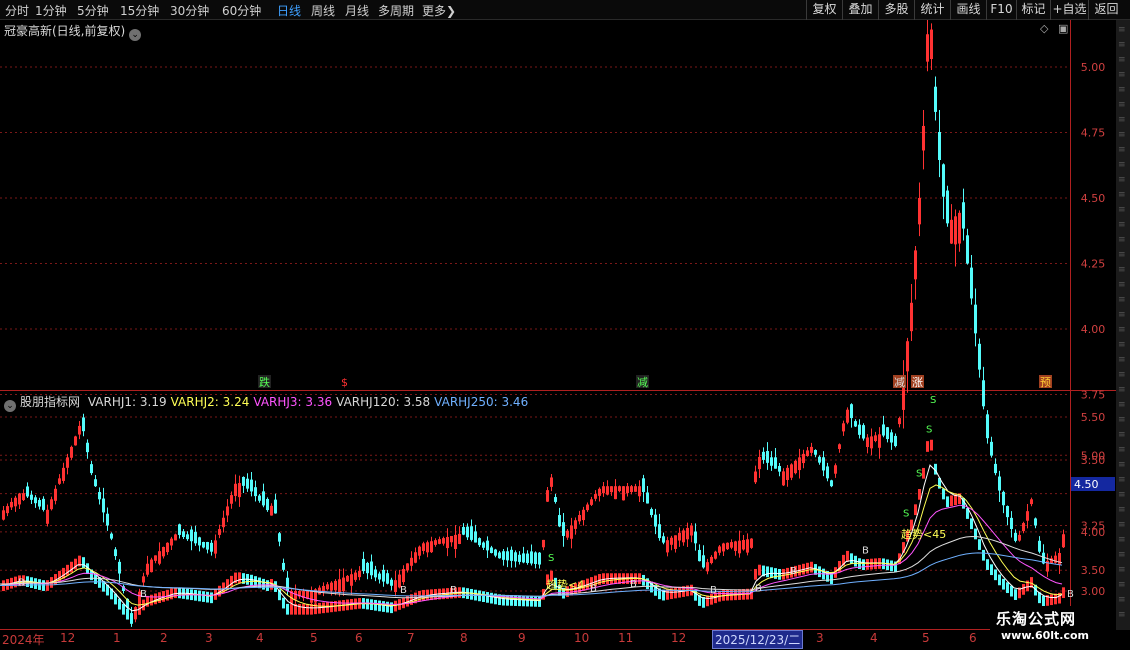  I want to click on toolbar-button: 标记, so click(1033, 10).